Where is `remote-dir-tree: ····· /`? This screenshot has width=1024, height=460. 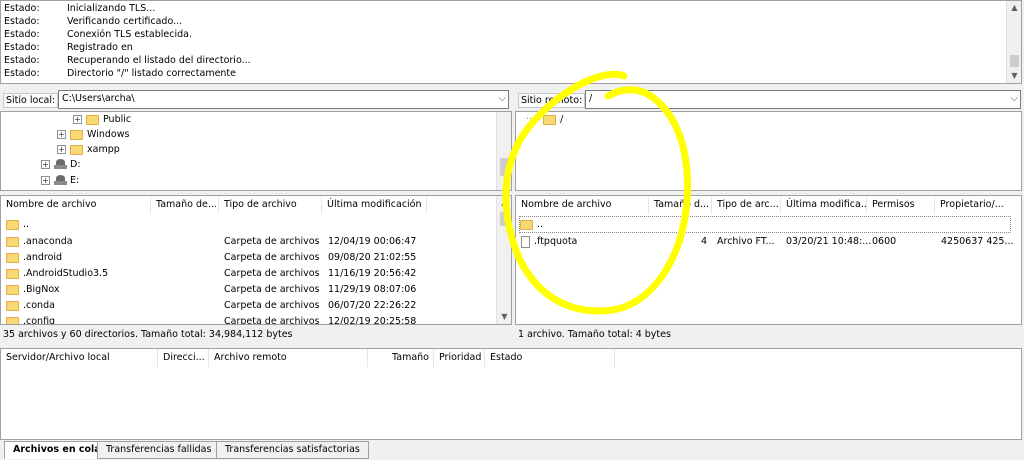
remote-dir-tree: ····· / is located at coordinates (768, 151).